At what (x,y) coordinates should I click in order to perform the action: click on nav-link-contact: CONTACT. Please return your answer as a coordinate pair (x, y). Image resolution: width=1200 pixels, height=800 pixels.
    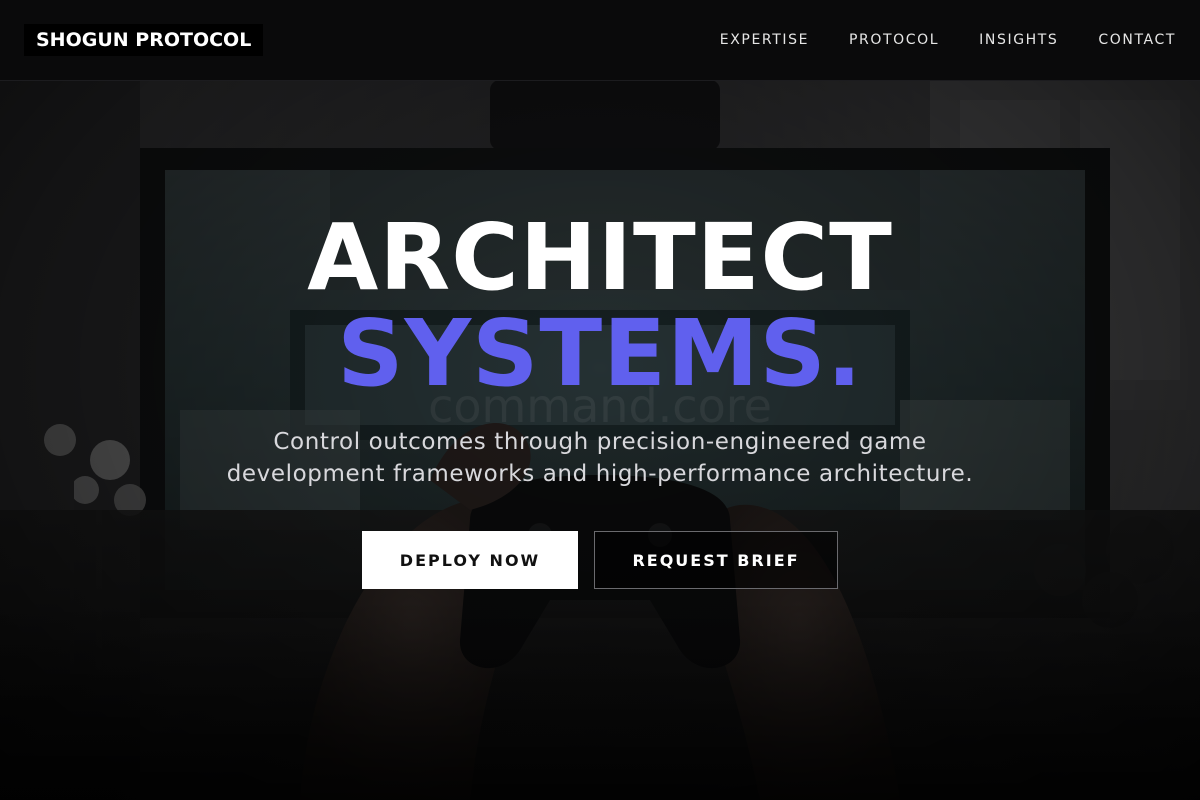
    Looking at the image, I should click on (1137, 40).